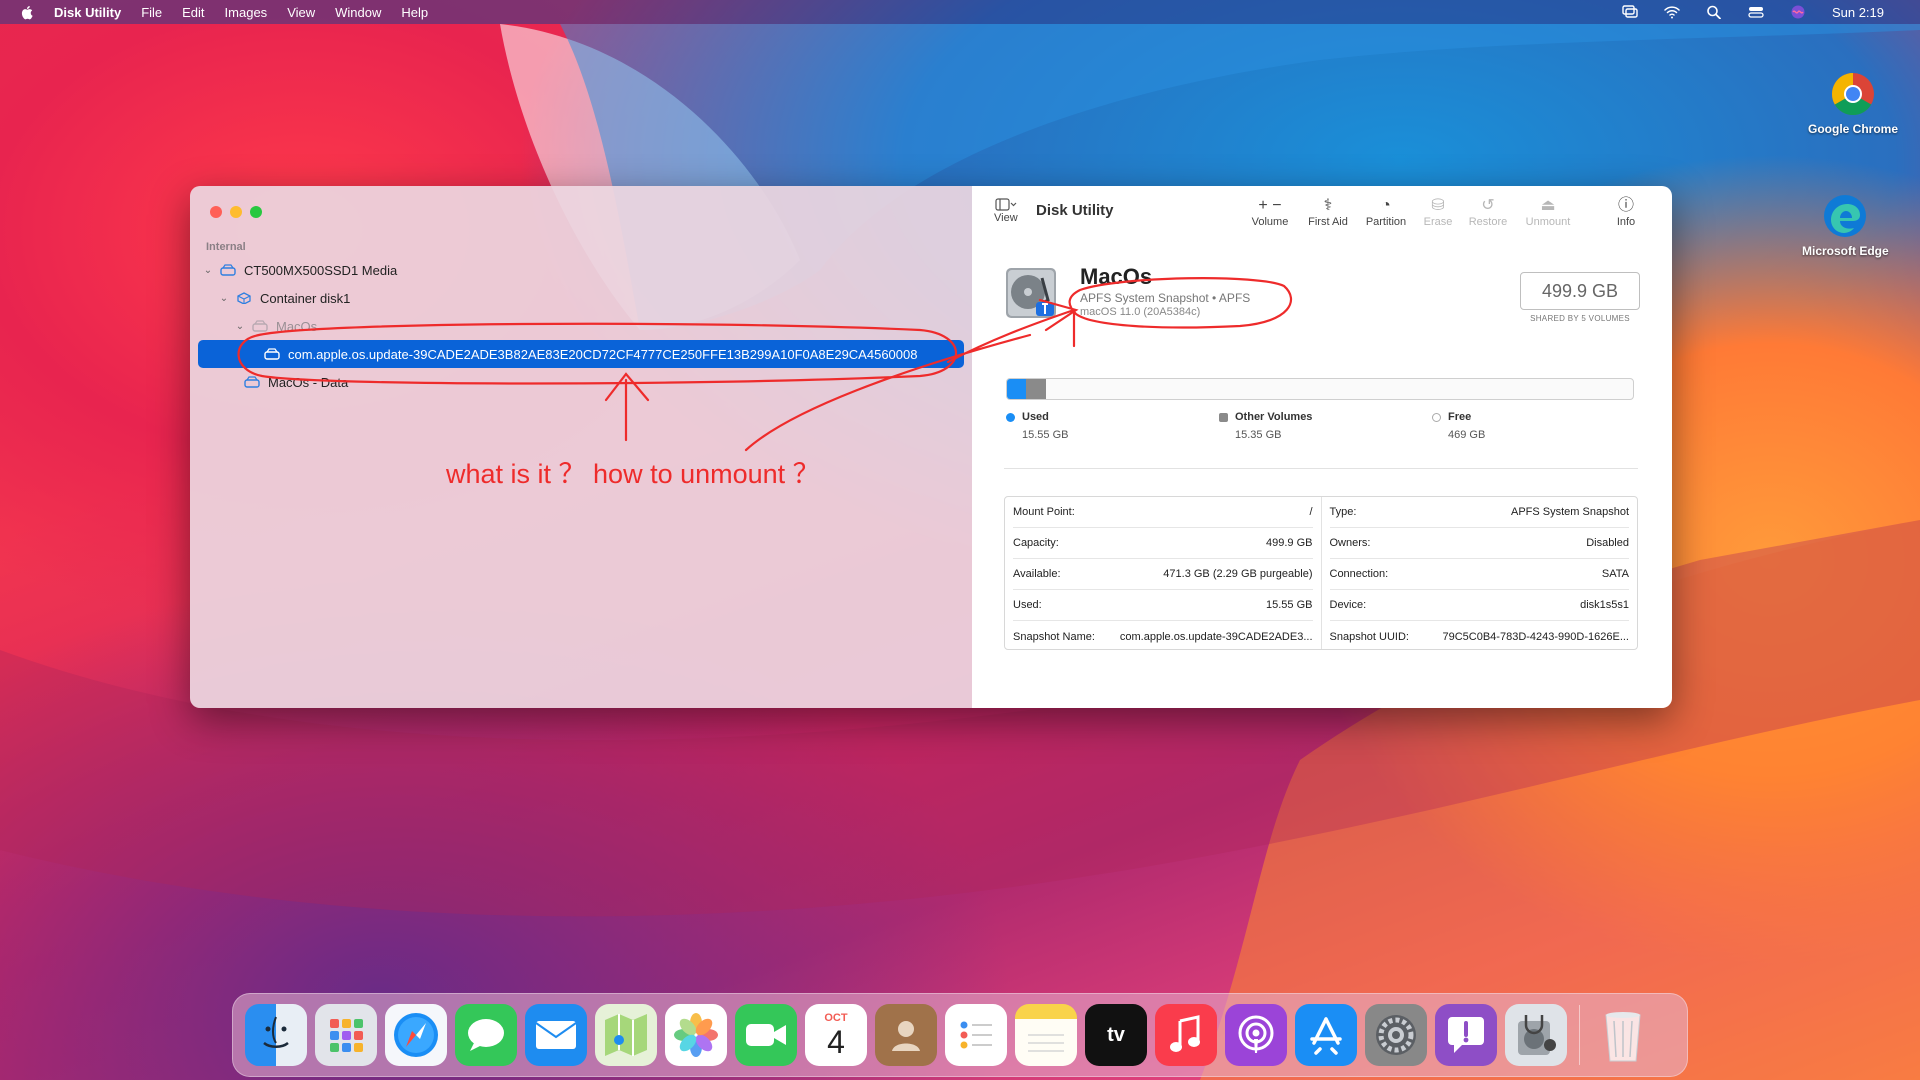 The width and height of the screenshot is (1920, 1080). I want to click on sidebar-item-physical-disk: ⌄ CT500MX500SSD1 Media, so click(581, 270).